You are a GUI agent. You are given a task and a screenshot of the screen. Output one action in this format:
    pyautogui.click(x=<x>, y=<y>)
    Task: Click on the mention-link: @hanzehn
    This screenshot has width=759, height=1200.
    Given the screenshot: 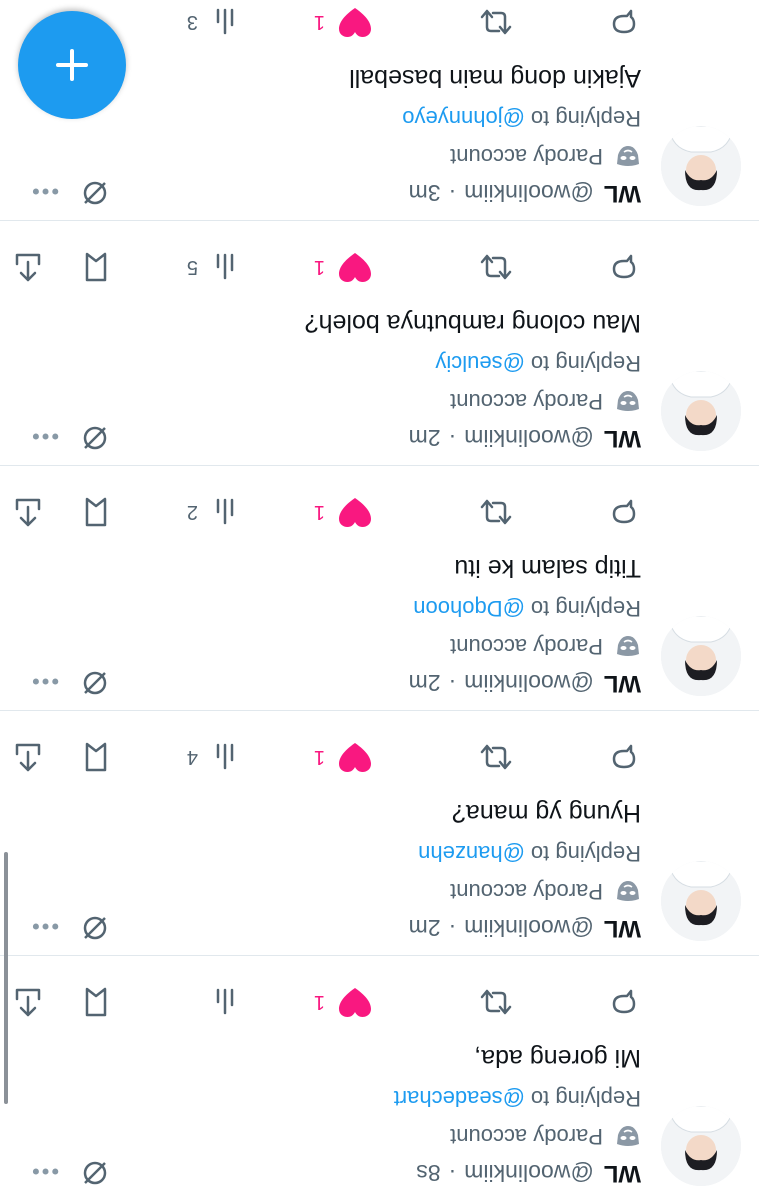 What is the action you would take?
    pyautogui.click(x=471, y=853)
    